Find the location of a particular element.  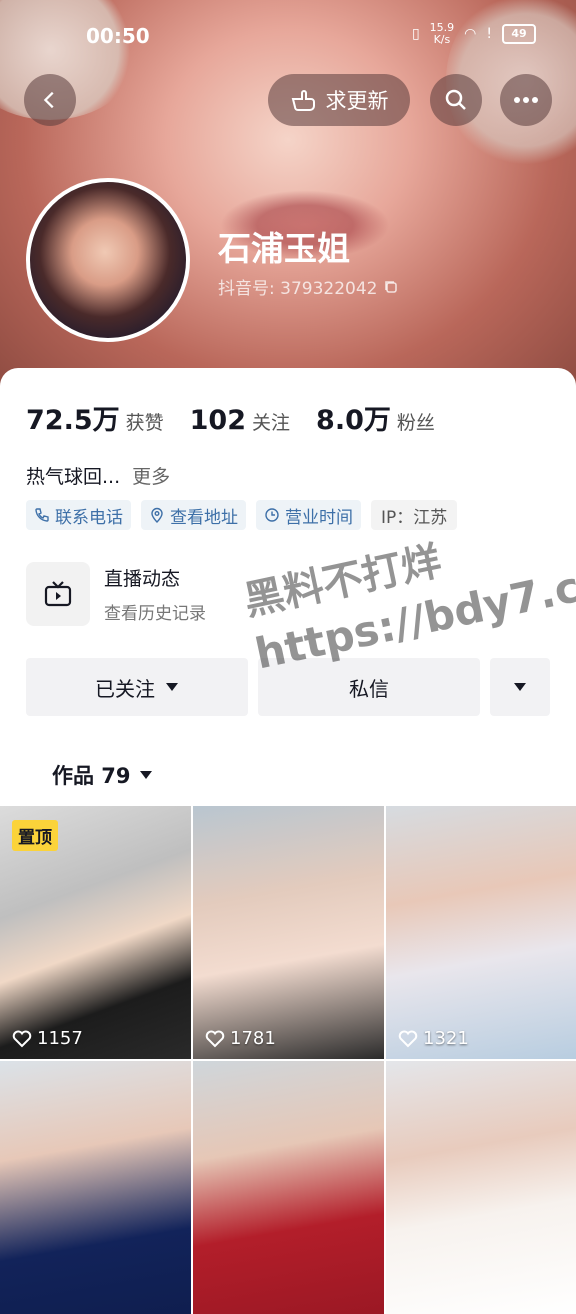

tag-label: 查看地址 is located at coordinates (204, 517).